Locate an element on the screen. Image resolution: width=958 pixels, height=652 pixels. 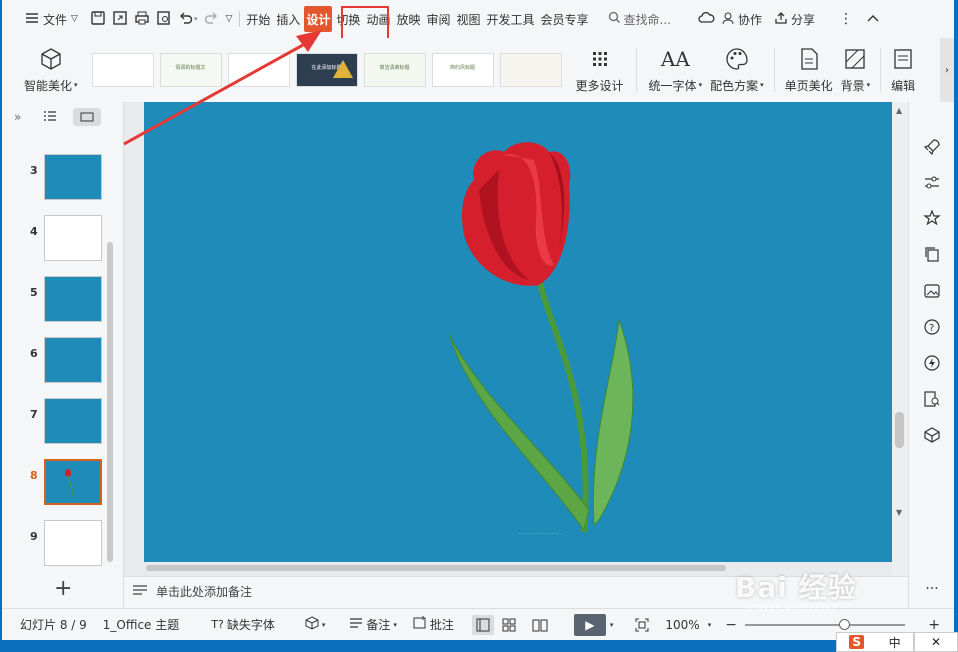
slide-entry: 8 is located at coordinates (57, 483).